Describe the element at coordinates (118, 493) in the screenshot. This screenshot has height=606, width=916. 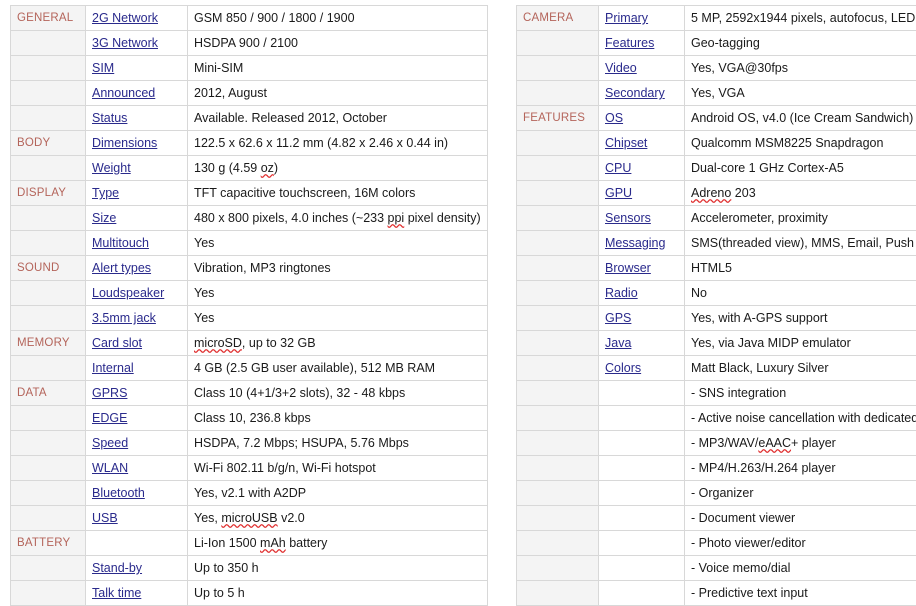
I see `spec-link-bluetooth: Bluetooth` at that location.